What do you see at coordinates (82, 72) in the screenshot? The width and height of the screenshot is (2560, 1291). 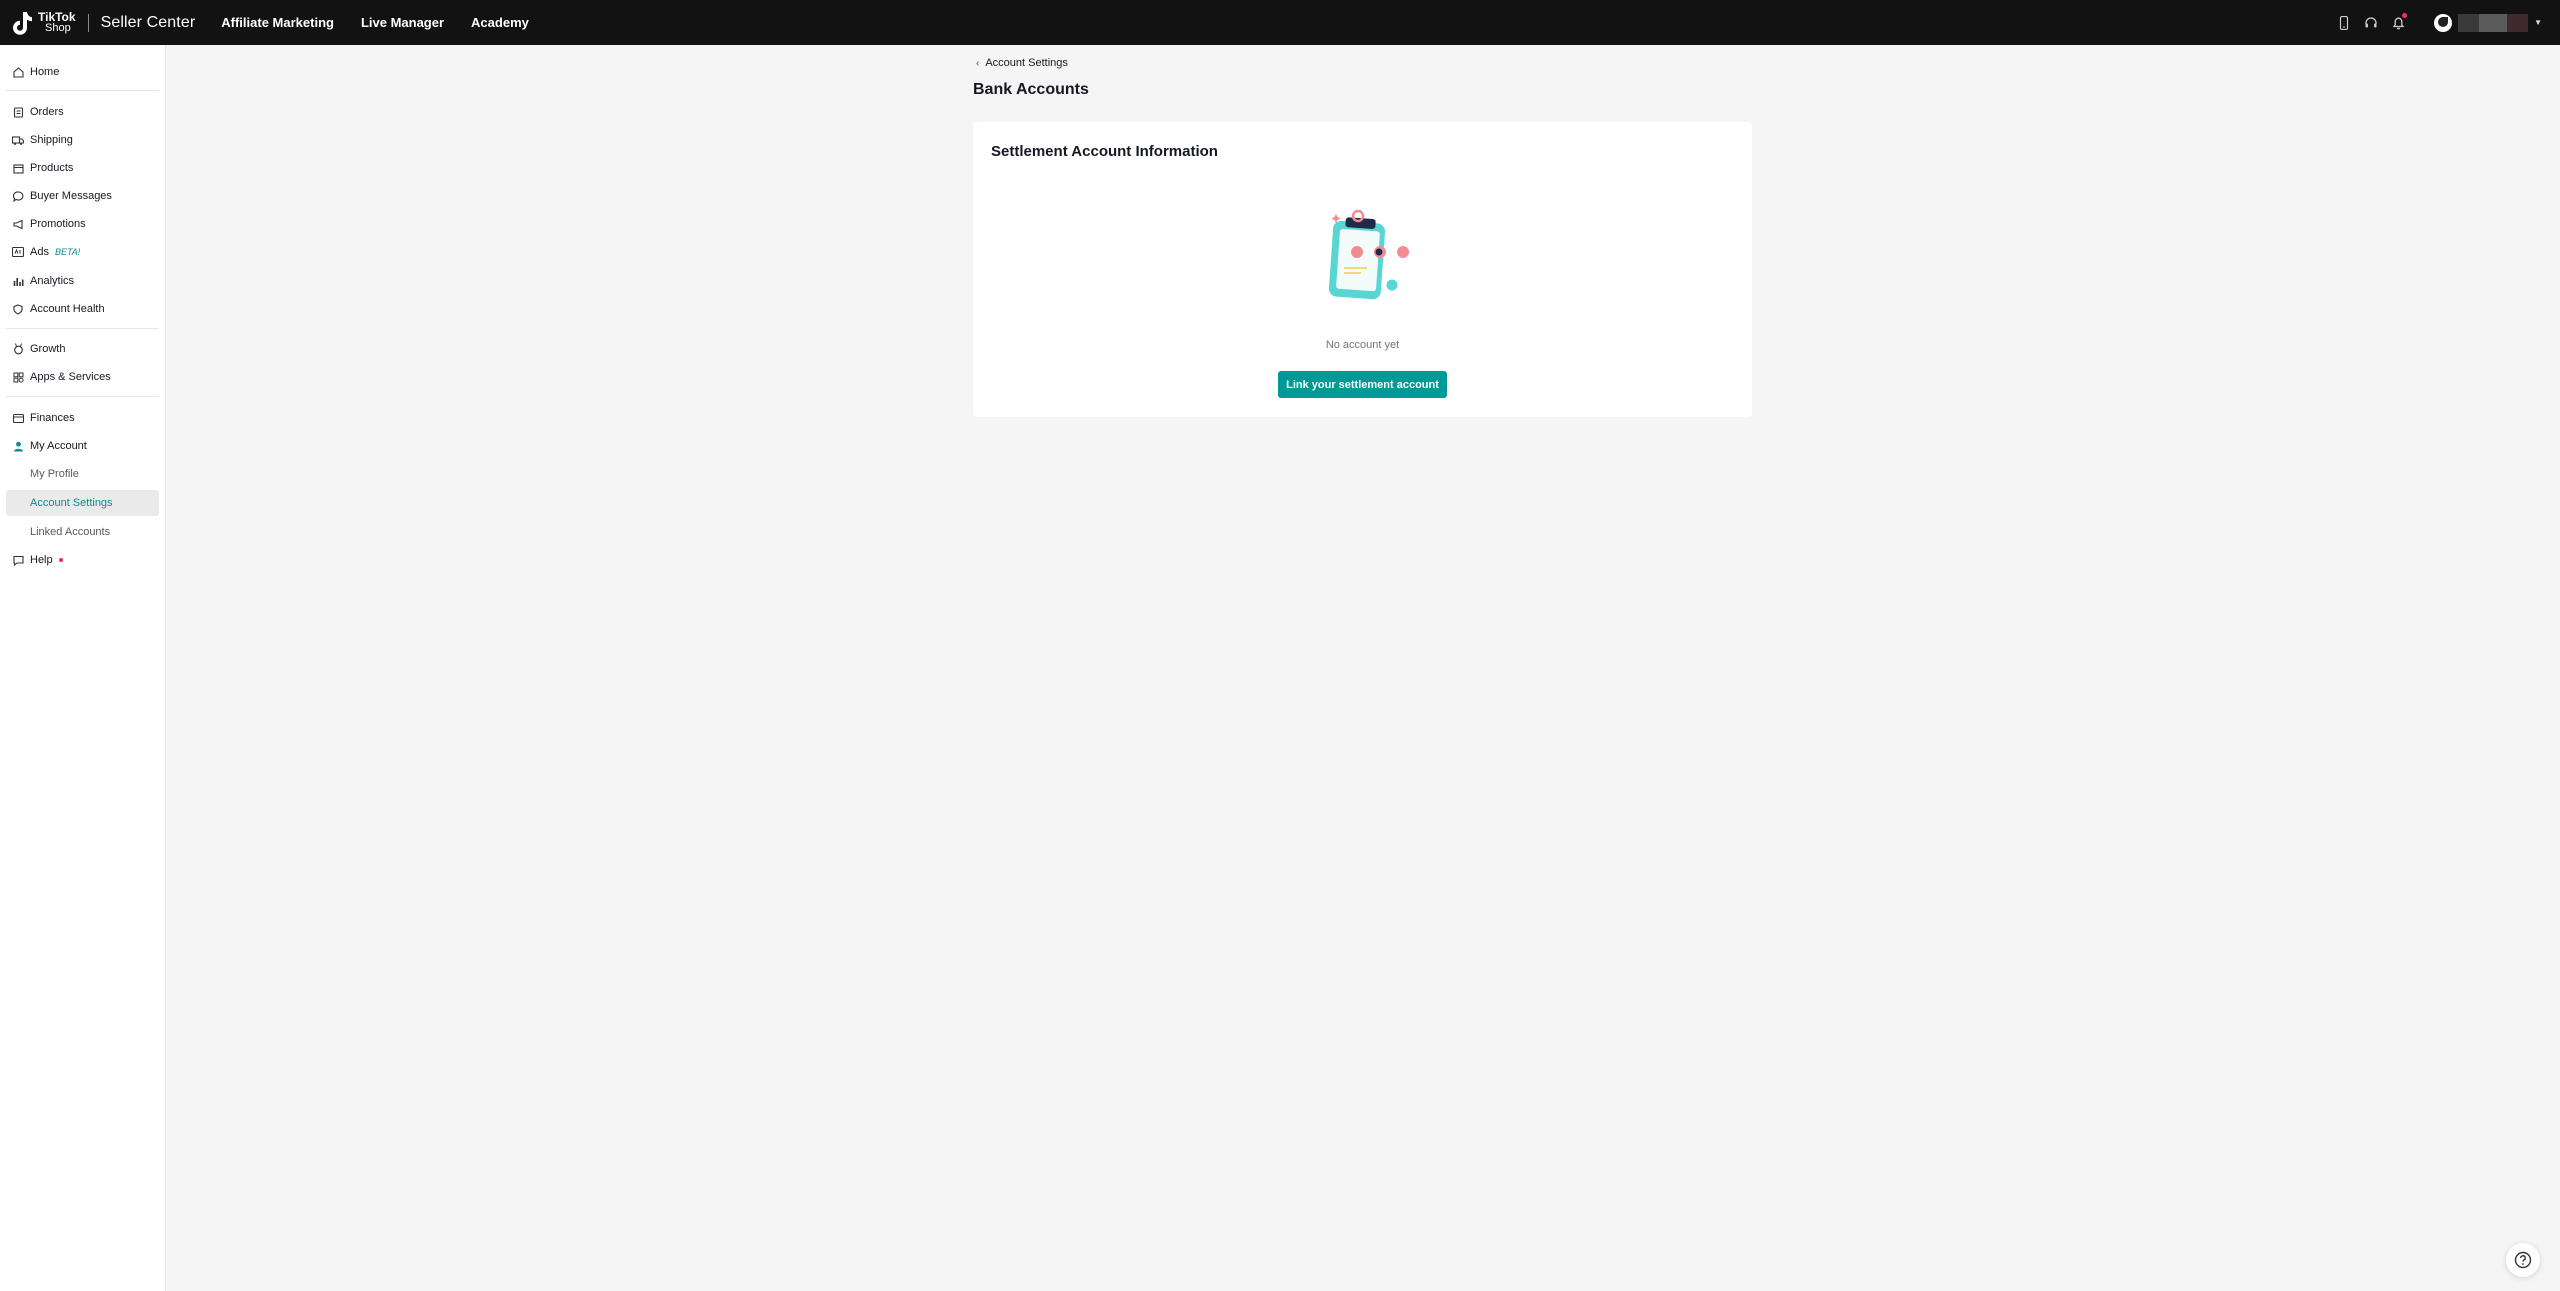 I see `sidebar-item-home: Home` at bounding box center [82, 72].